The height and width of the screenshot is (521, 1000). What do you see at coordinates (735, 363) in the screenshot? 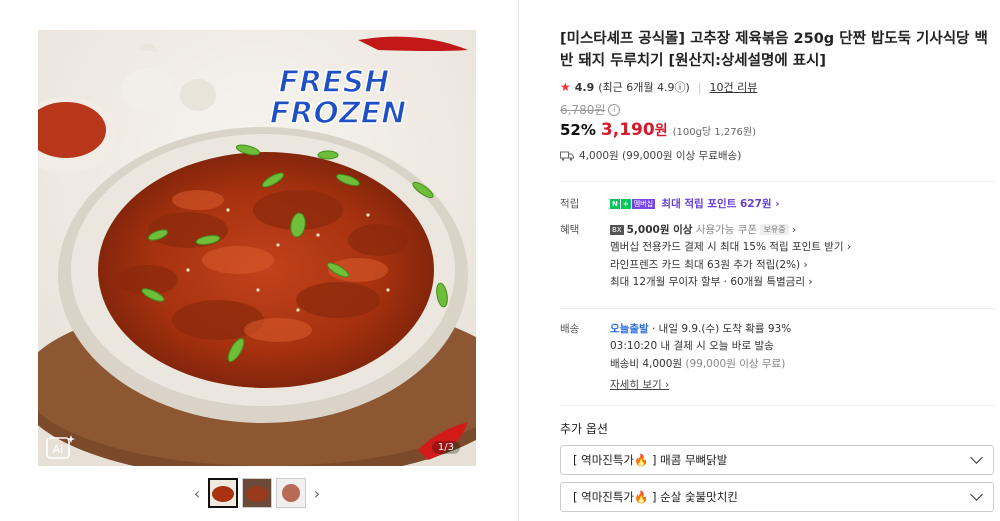
I see `delivery-fee-note: (99,000원 이상 무료)` at bounding box center [735, 363].